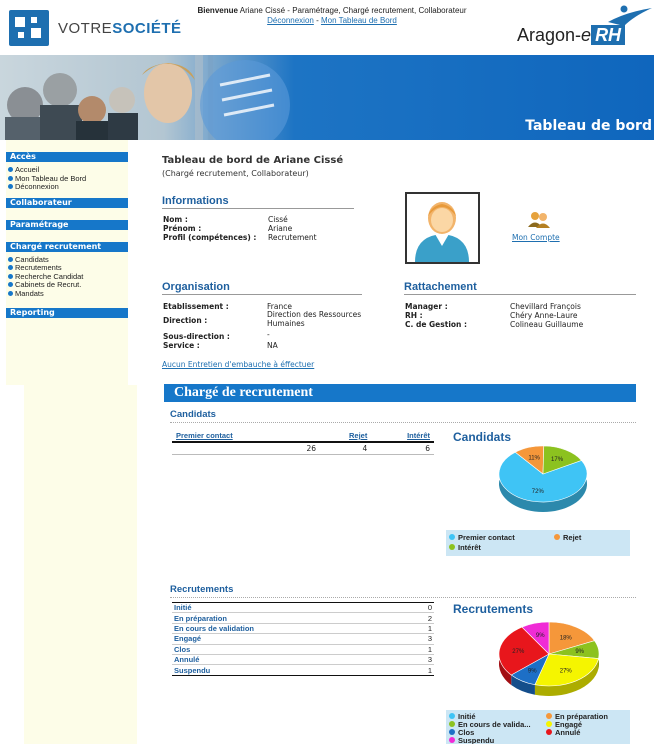 The height and width of the screenshot is (744, 654). Describe the element at coordinates (403, 416) in the screenshot. I see `candidats-heading: Candidats` at that location.